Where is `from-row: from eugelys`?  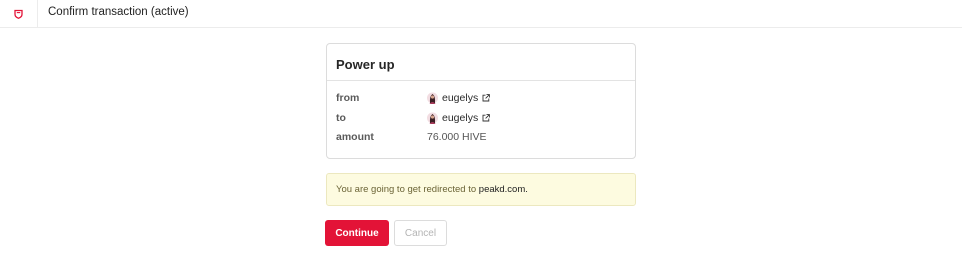 from-row: from eugelys is located at coordinates (481, 100).